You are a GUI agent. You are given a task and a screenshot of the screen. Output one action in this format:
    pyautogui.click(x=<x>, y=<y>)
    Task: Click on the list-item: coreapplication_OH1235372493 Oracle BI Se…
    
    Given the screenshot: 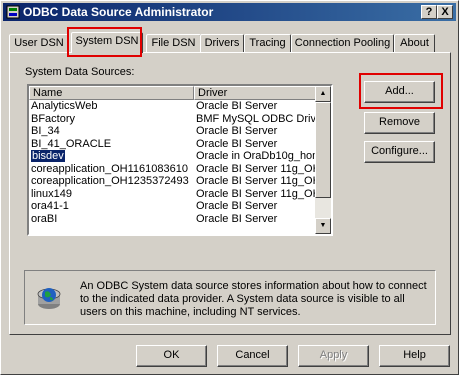 What is the action you would take?
    pyautogui.click(x=173, y=181)
    